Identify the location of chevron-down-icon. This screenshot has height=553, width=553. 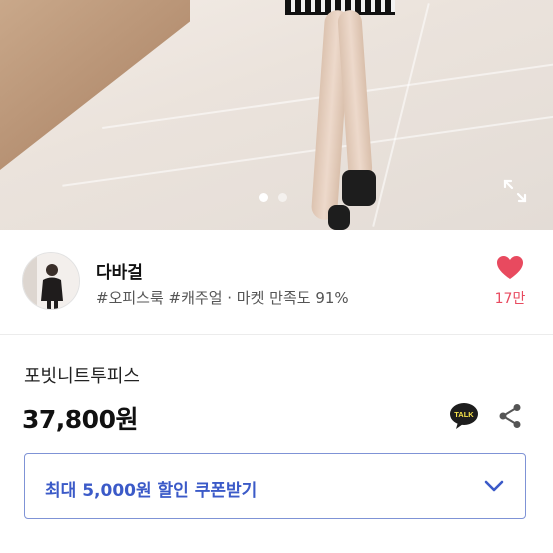
(494, 486).